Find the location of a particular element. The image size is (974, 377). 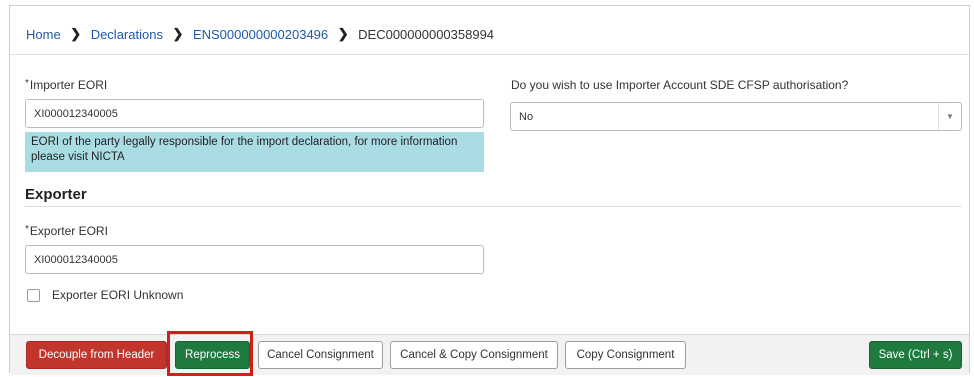

exporter-eori-unknown-label: Exporter EORI Unknown is located at coordinates (118, 295).